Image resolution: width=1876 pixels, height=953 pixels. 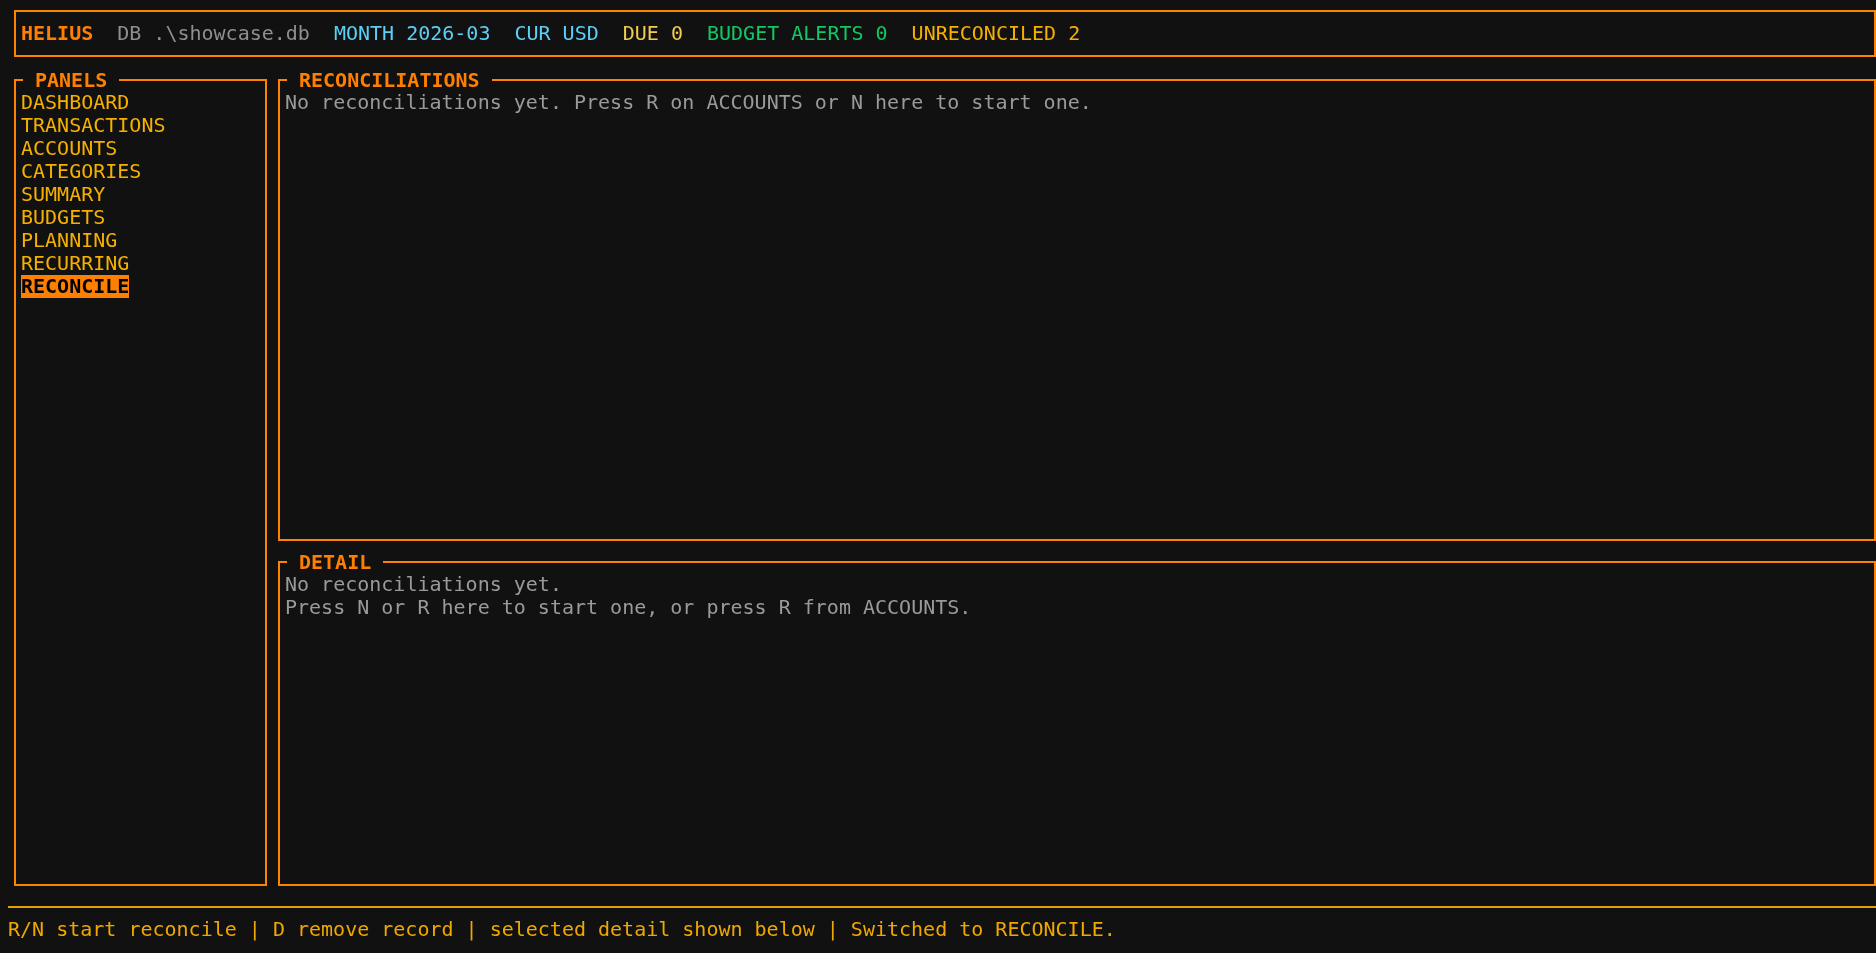 What do you see at coordinates (63, 217) in the screenshot?
I see `sidebar-item: BUDGETS` at bounding box center [63, 217].